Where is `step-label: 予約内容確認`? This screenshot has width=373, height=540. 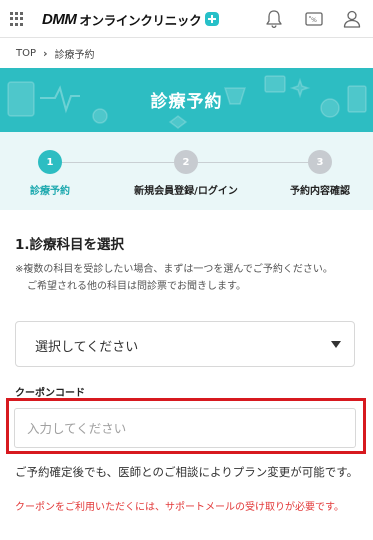 step-label: 予約内容確認 is located at coordinates (320, 191).